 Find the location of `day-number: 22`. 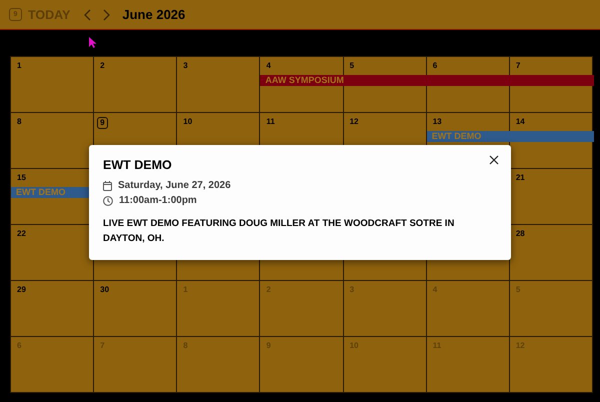

day-number: 22 is located at coordinates (21, 234).